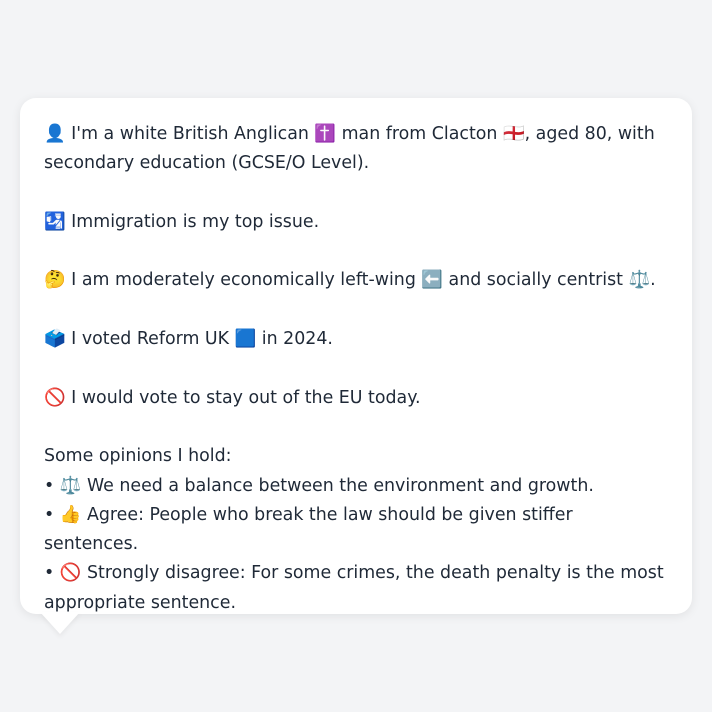  I want to click on bubble-tail, so click(60, 623).